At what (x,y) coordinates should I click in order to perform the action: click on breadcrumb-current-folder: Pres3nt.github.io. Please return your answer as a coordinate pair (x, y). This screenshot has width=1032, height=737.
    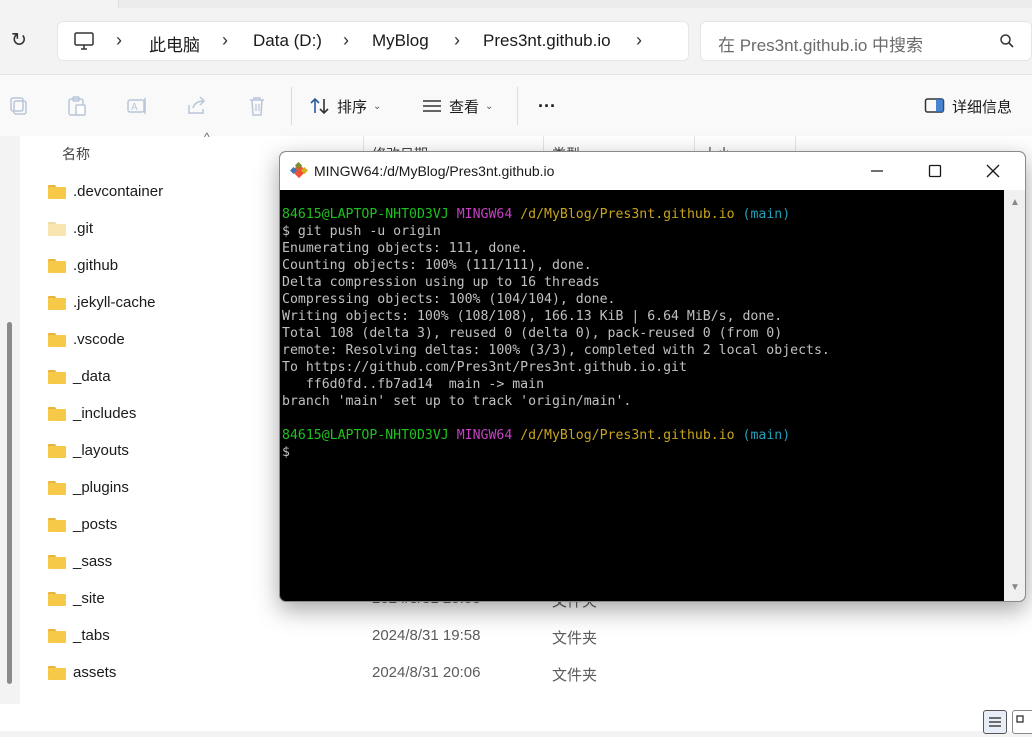
    Looking at the image, I should click on (547, 41).